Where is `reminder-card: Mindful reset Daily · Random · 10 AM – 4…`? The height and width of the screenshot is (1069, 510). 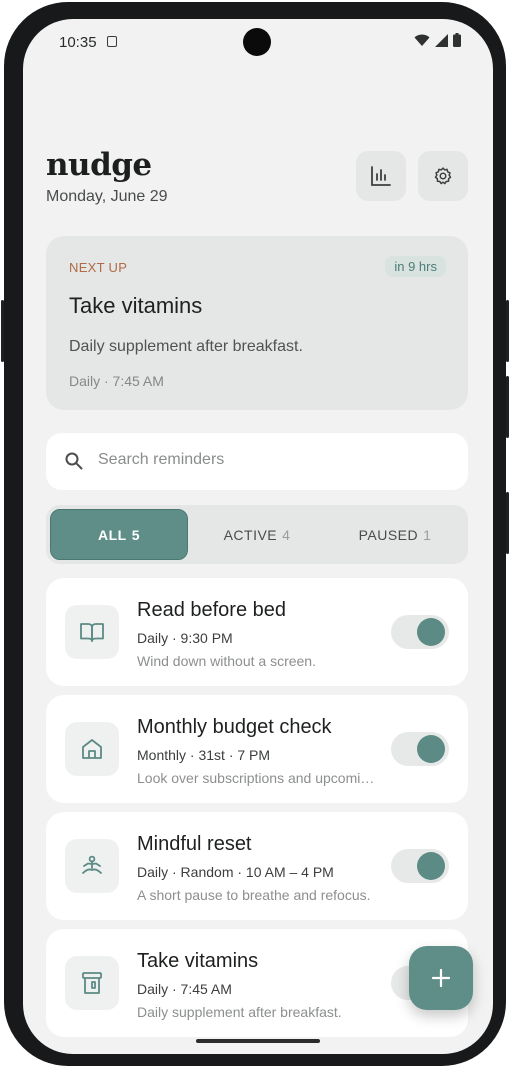 reminder-card: Mindful reset Daily · Random · 10 AM – 4… is located at coordinates (257, 866).